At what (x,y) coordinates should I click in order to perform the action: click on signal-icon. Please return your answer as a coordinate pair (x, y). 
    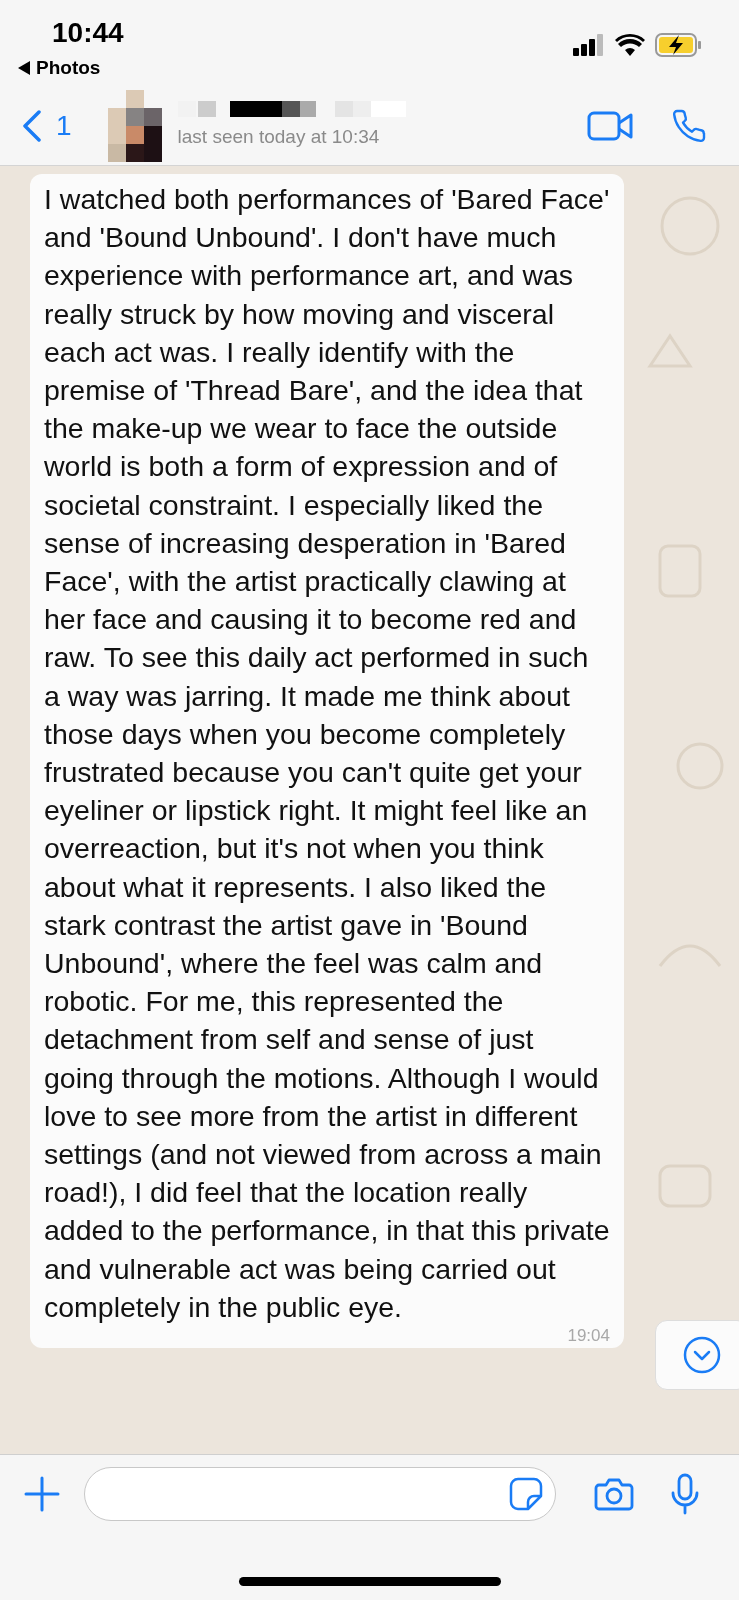
    Looking at the image, I should click on (589, 45).